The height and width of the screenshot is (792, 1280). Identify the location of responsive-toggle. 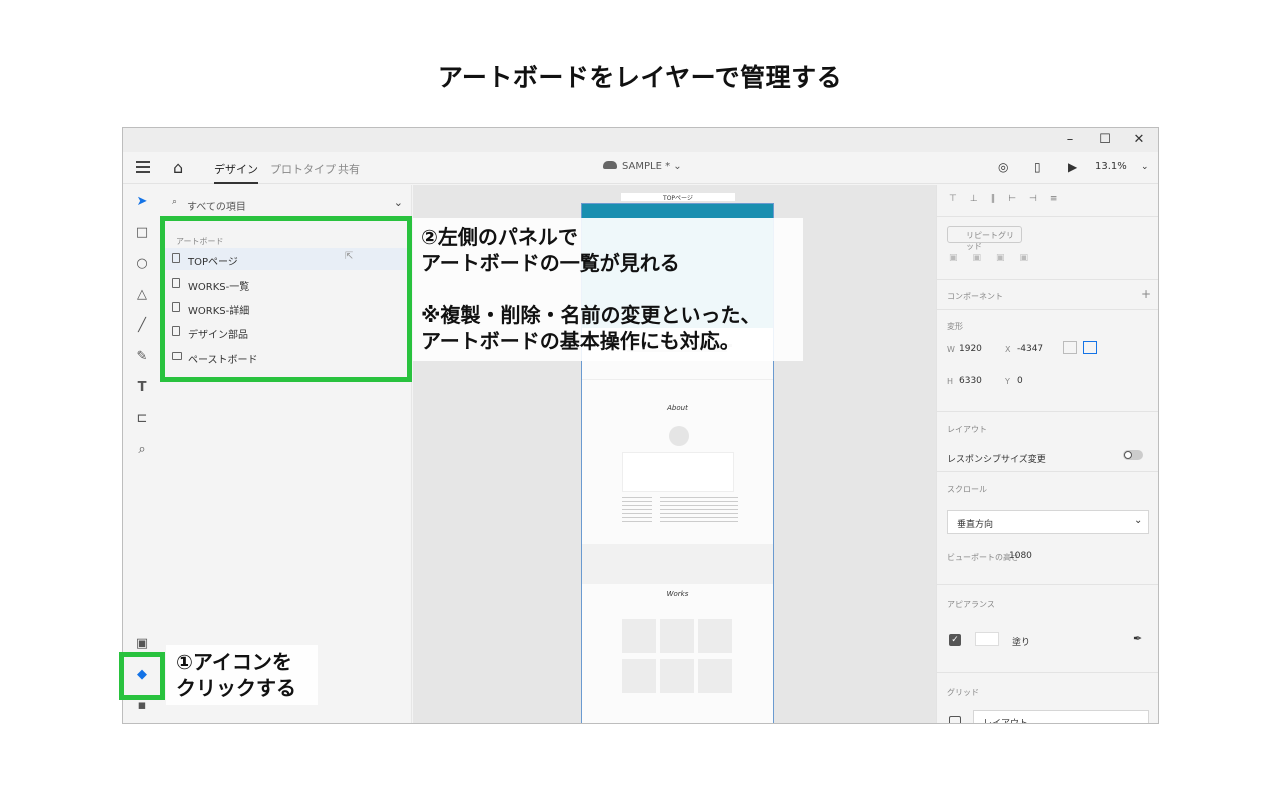
(1133, 455).